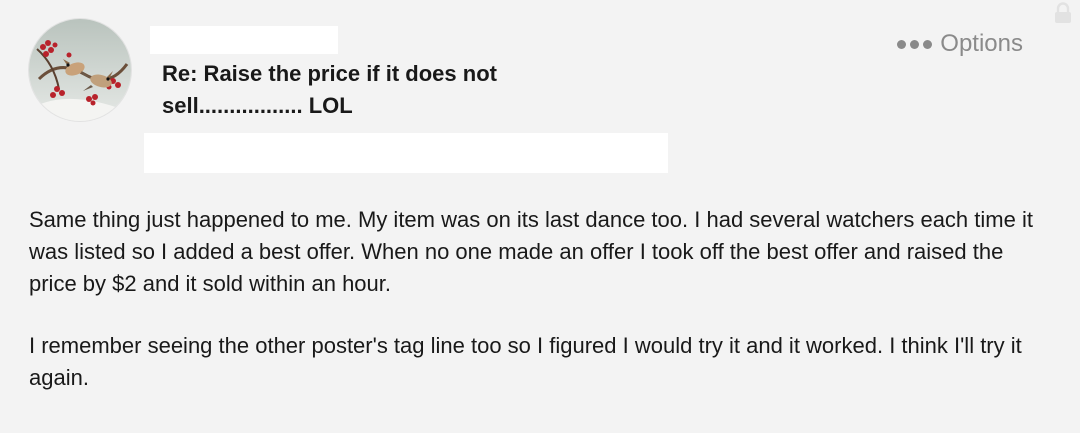 The height and width of the screenshot is (433, 1080). Describe the element at coordinates (915, 44) in the screenshot. I see `more-dots-icon` at that location.